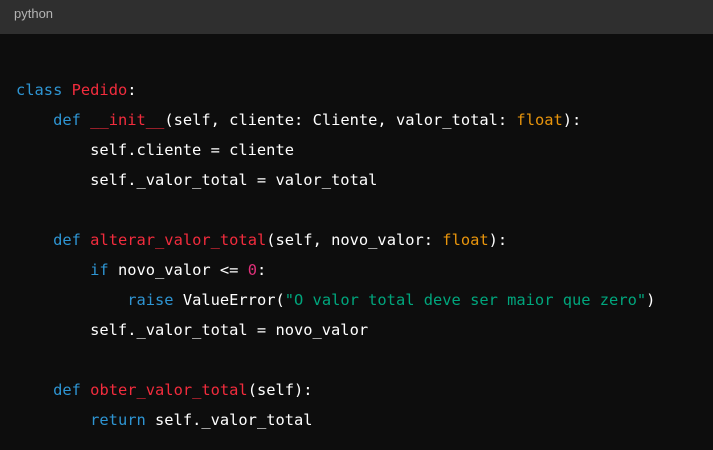  Describe the element at coordinates (229, 300) in the screenshot. I see `code-token-plain: ValueError(` at that location.